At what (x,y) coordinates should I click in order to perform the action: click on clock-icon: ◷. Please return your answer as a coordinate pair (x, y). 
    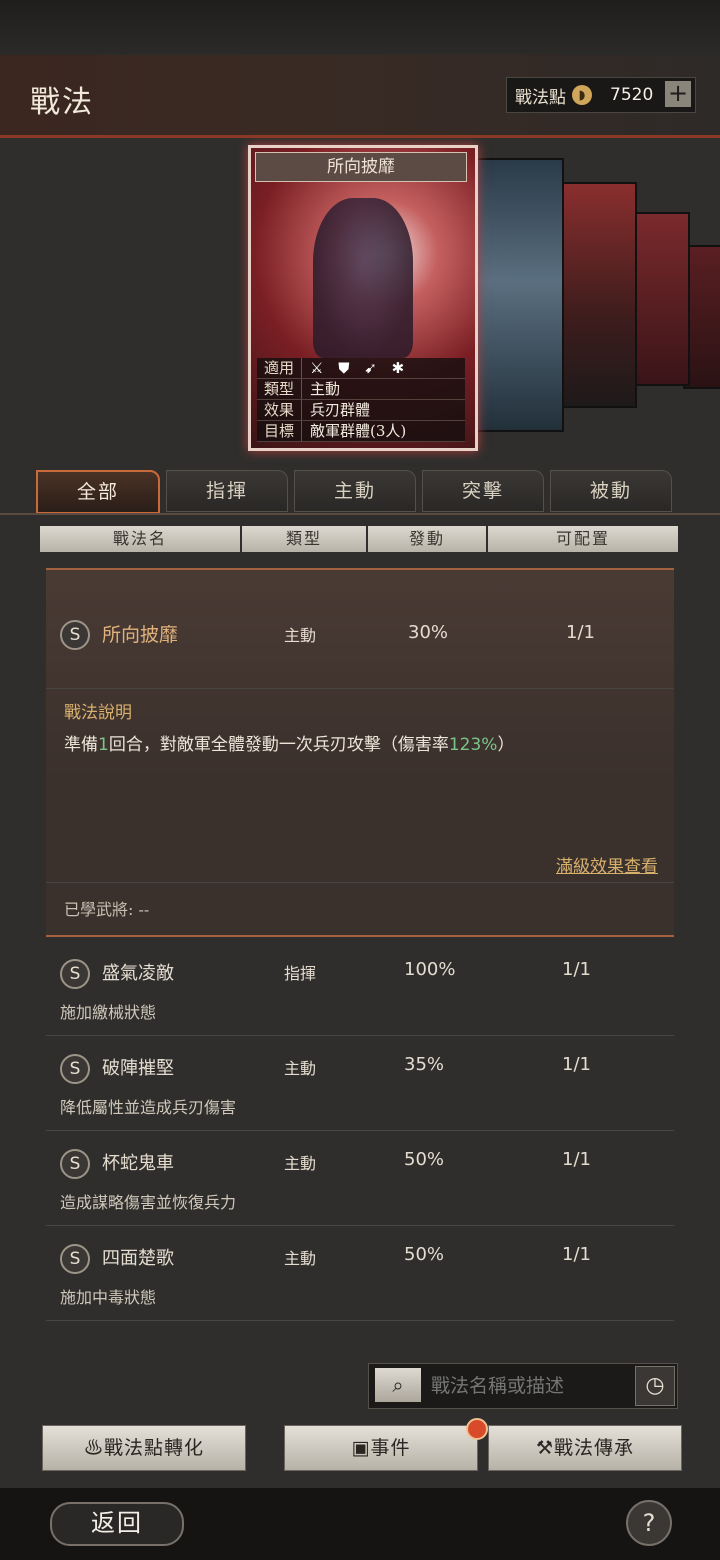
    Looking at the image, I should click on (655, 1386).